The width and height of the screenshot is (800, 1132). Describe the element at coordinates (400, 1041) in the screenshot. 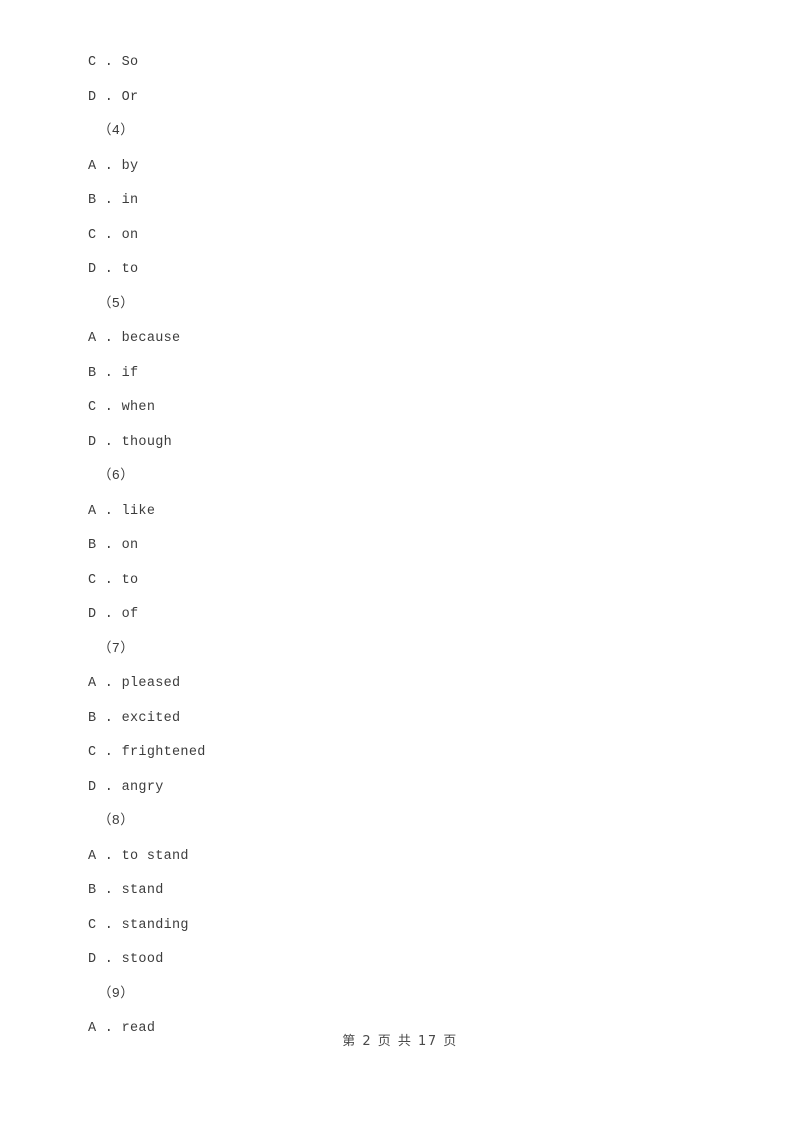

I see `page-footer: 第 2 页 共 17 页` at that location.